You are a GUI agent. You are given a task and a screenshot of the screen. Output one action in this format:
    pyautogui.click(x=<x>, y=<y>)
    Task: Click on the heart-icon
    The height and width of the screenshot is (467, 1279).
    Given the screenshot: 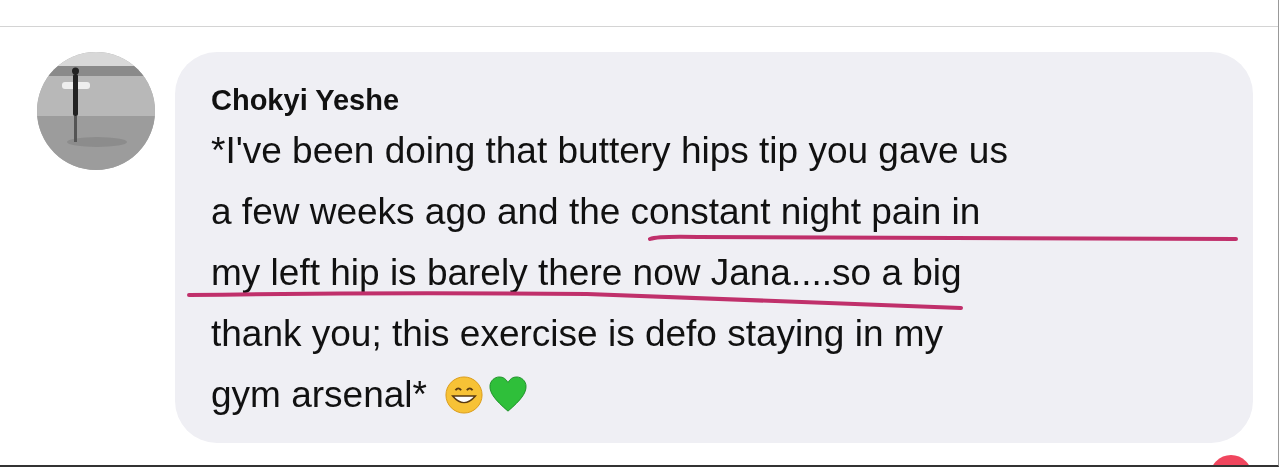 What is the action you would take?
    pyautogui.click(x=507, y=394)
    